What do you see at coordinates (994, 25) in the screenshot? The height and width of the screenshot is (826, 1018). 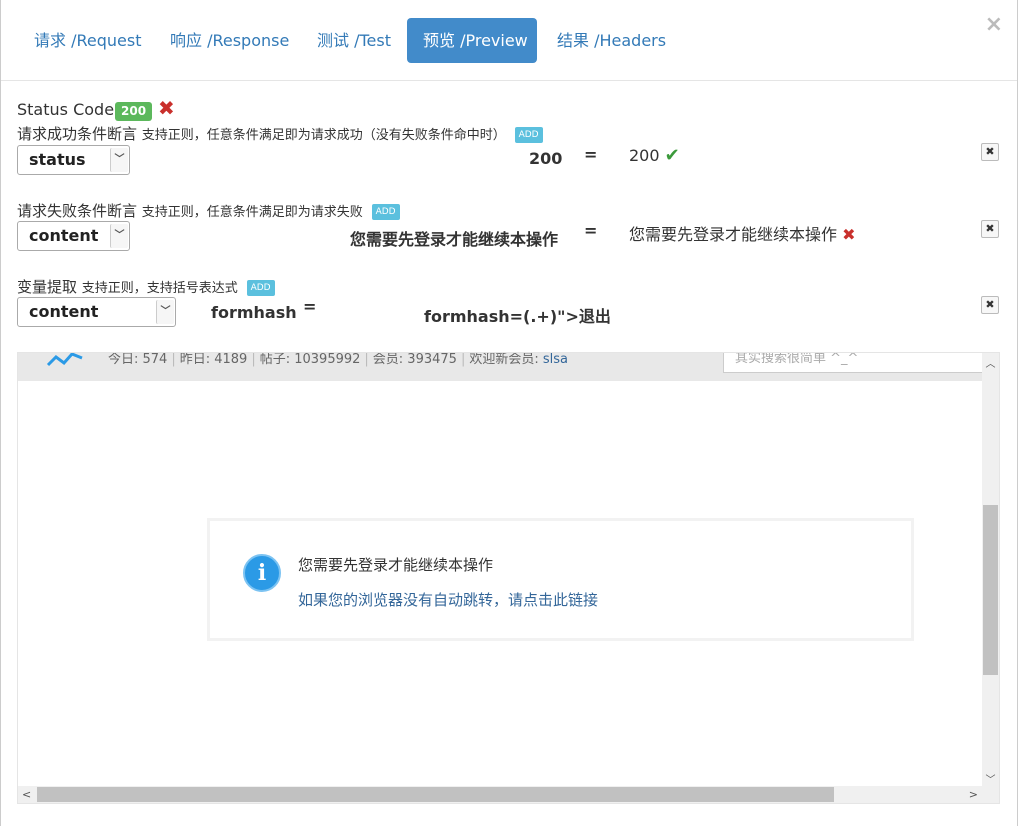 I see `close-icon: ×` at bounding box center [994, 25].